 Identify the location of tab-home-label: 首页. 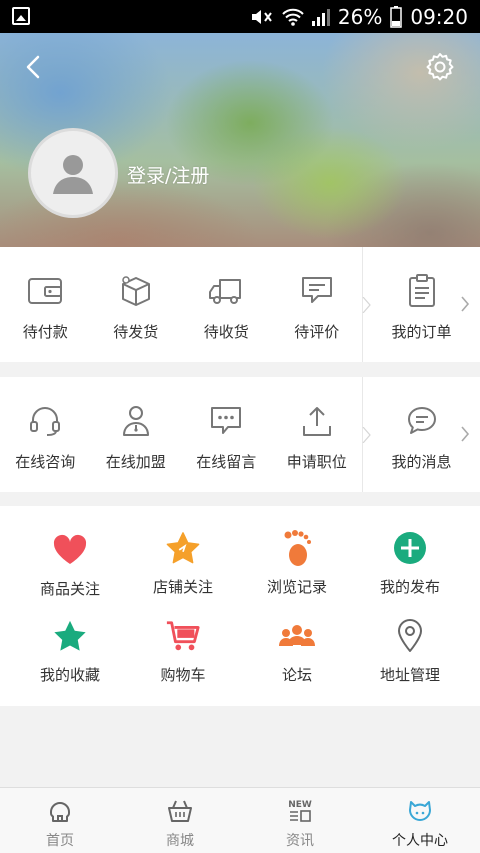
(60, 841).